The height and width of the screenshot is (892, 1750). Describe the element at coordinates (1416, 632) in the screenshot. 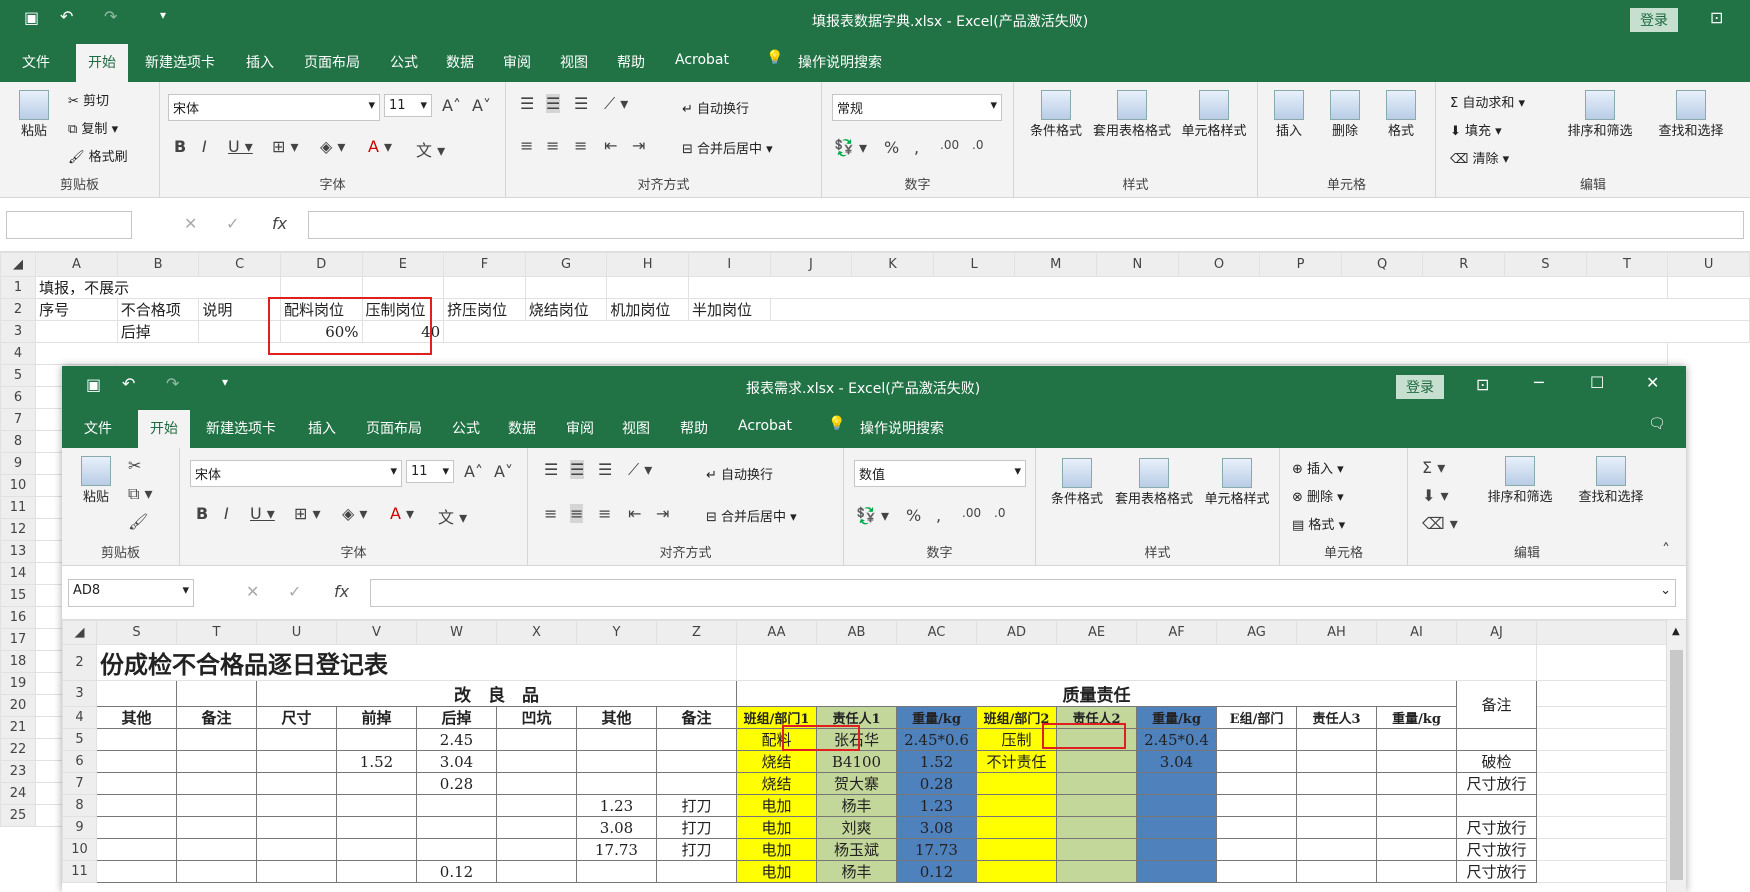

I see `col-header: AI` at that location.